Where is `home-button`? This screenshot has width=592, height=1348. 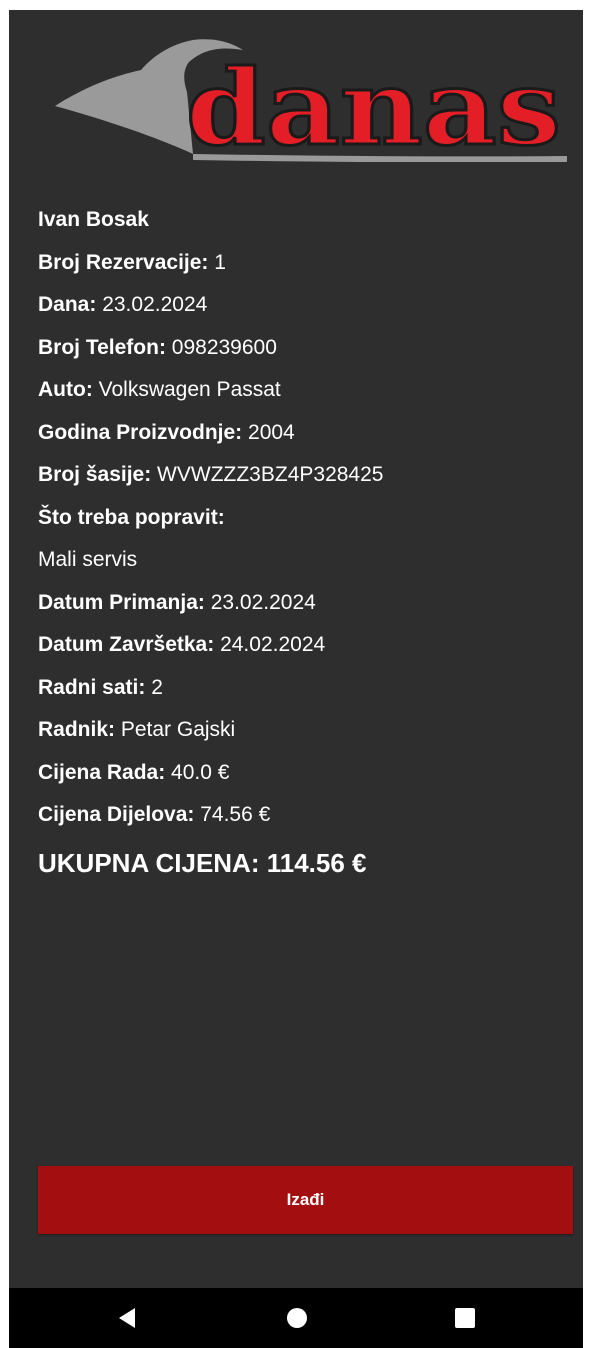
home-button is located at coordinates (297, 1318).